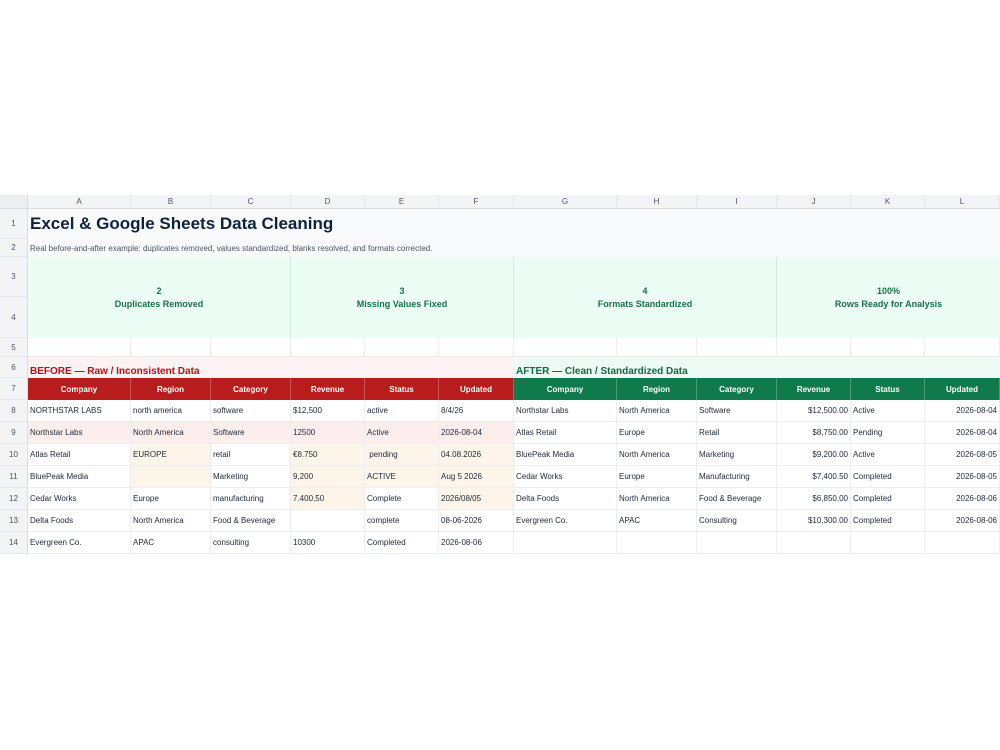 This screenshot has width=1000, height=750. Describe the element at coordinates (565, 521) in the screenshot. I see `after-cell-company: Evergreen Co.` at that location.